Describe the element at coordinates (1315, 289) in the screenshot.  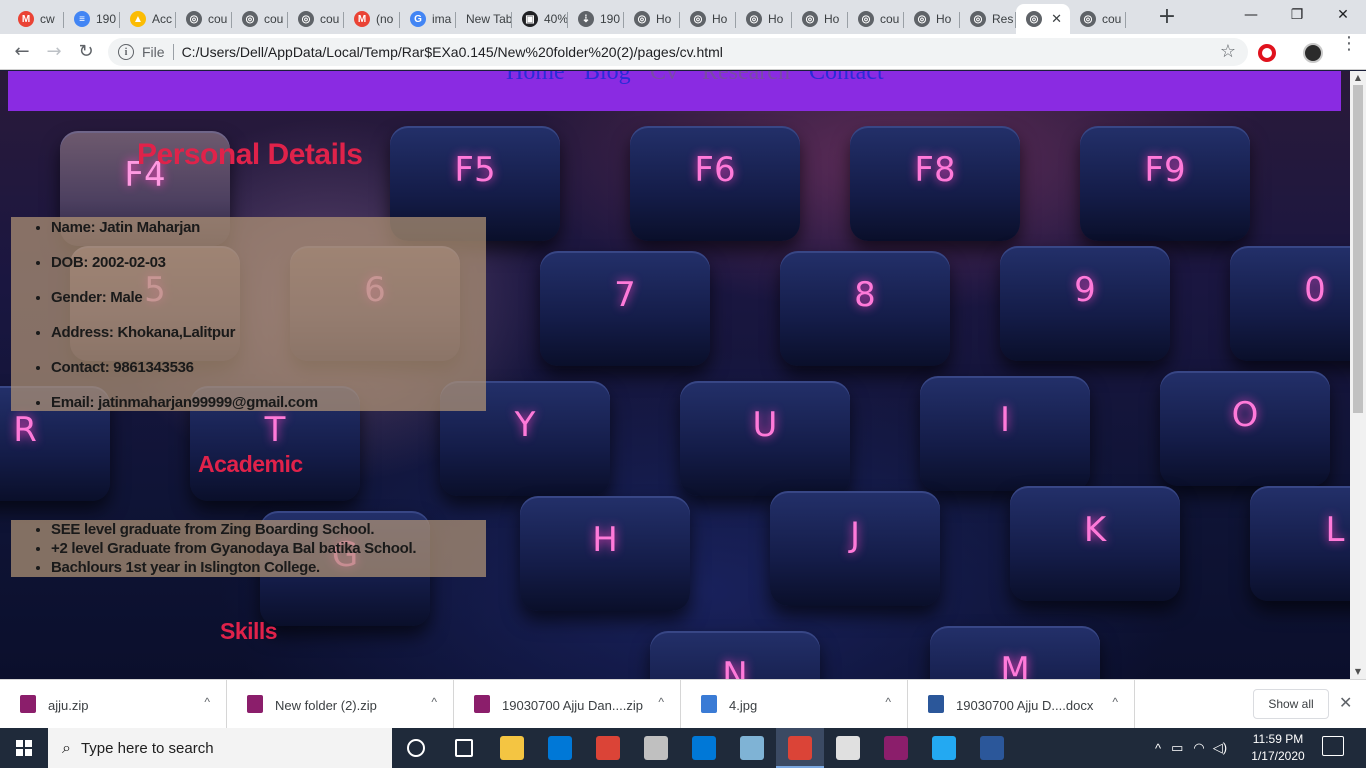
I see `key-label: 0` at that location.